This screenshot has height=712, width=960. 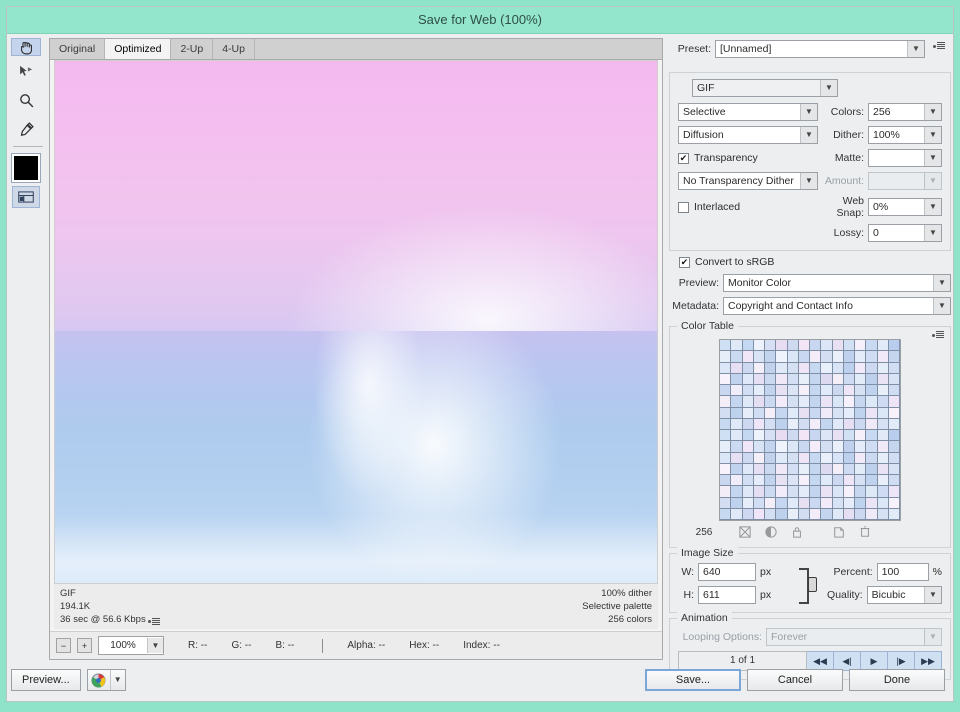 I want to click on file-format-select: GIF ▼, so click(x=765, y=88).